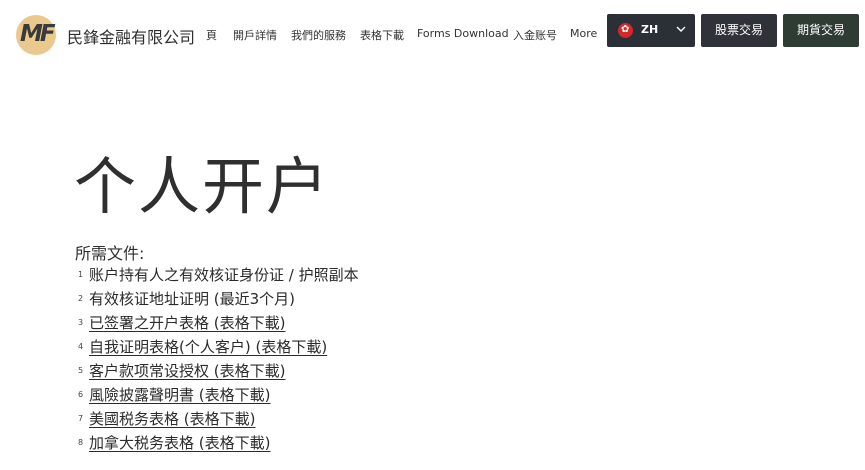 The height and width of the screenshot is (470, 865). Describe the element at coordinates (202, 186) in the screenshot. I see `page-title: 个人开户` at that location.